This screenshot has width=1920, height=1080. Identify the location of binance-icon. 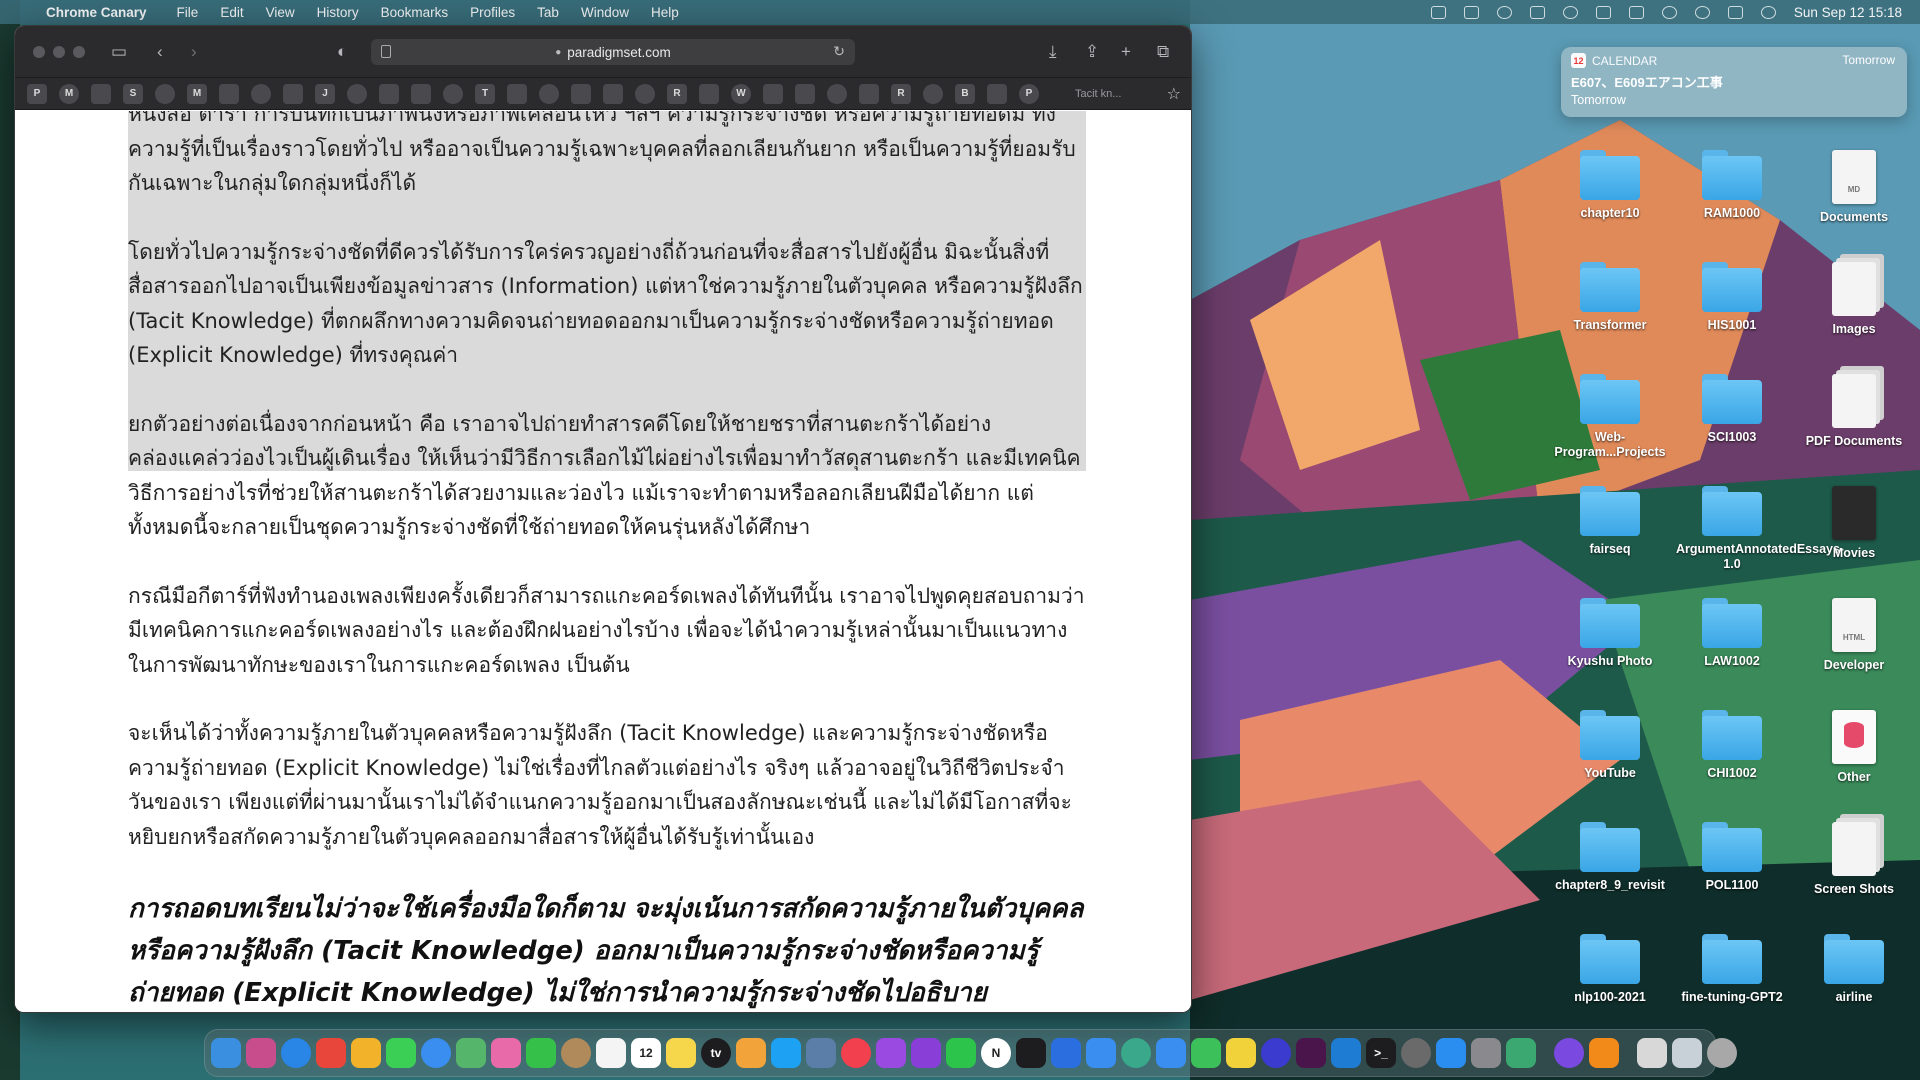
(1031, 1053).